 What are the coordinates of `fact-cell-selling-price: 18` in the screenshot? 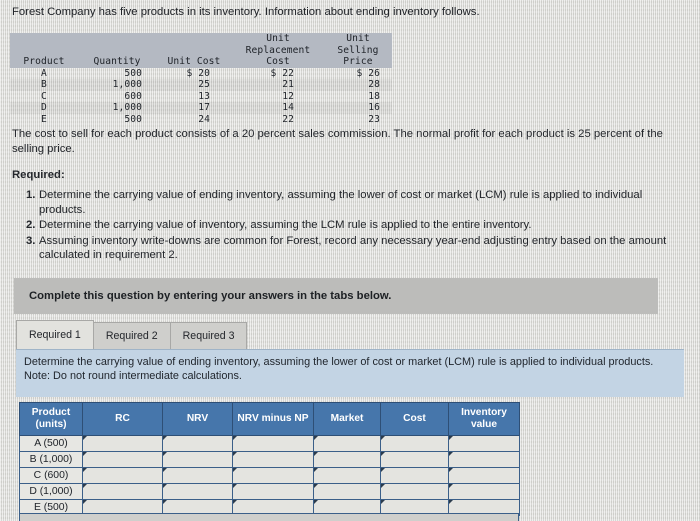 It's located at (374, 96).